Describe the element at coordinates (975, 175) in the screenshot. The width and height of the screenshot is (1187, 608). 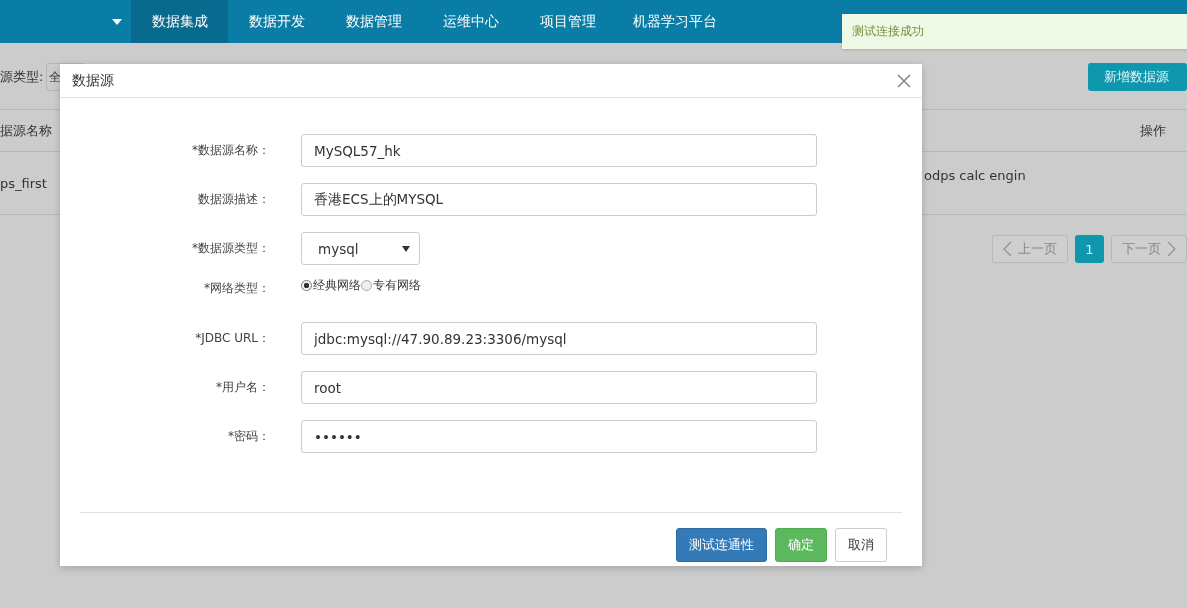
I see `table-cell: odps calc engin` at that location.